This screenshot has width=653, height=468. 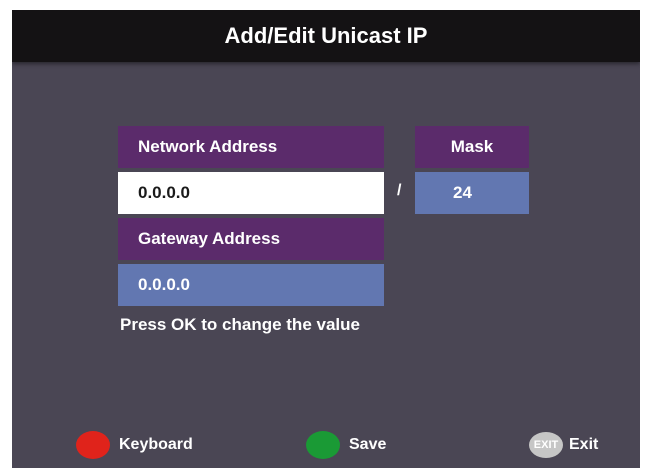 I want to click on hint-text: Press OK to change the value, so click(x=240, y=324).